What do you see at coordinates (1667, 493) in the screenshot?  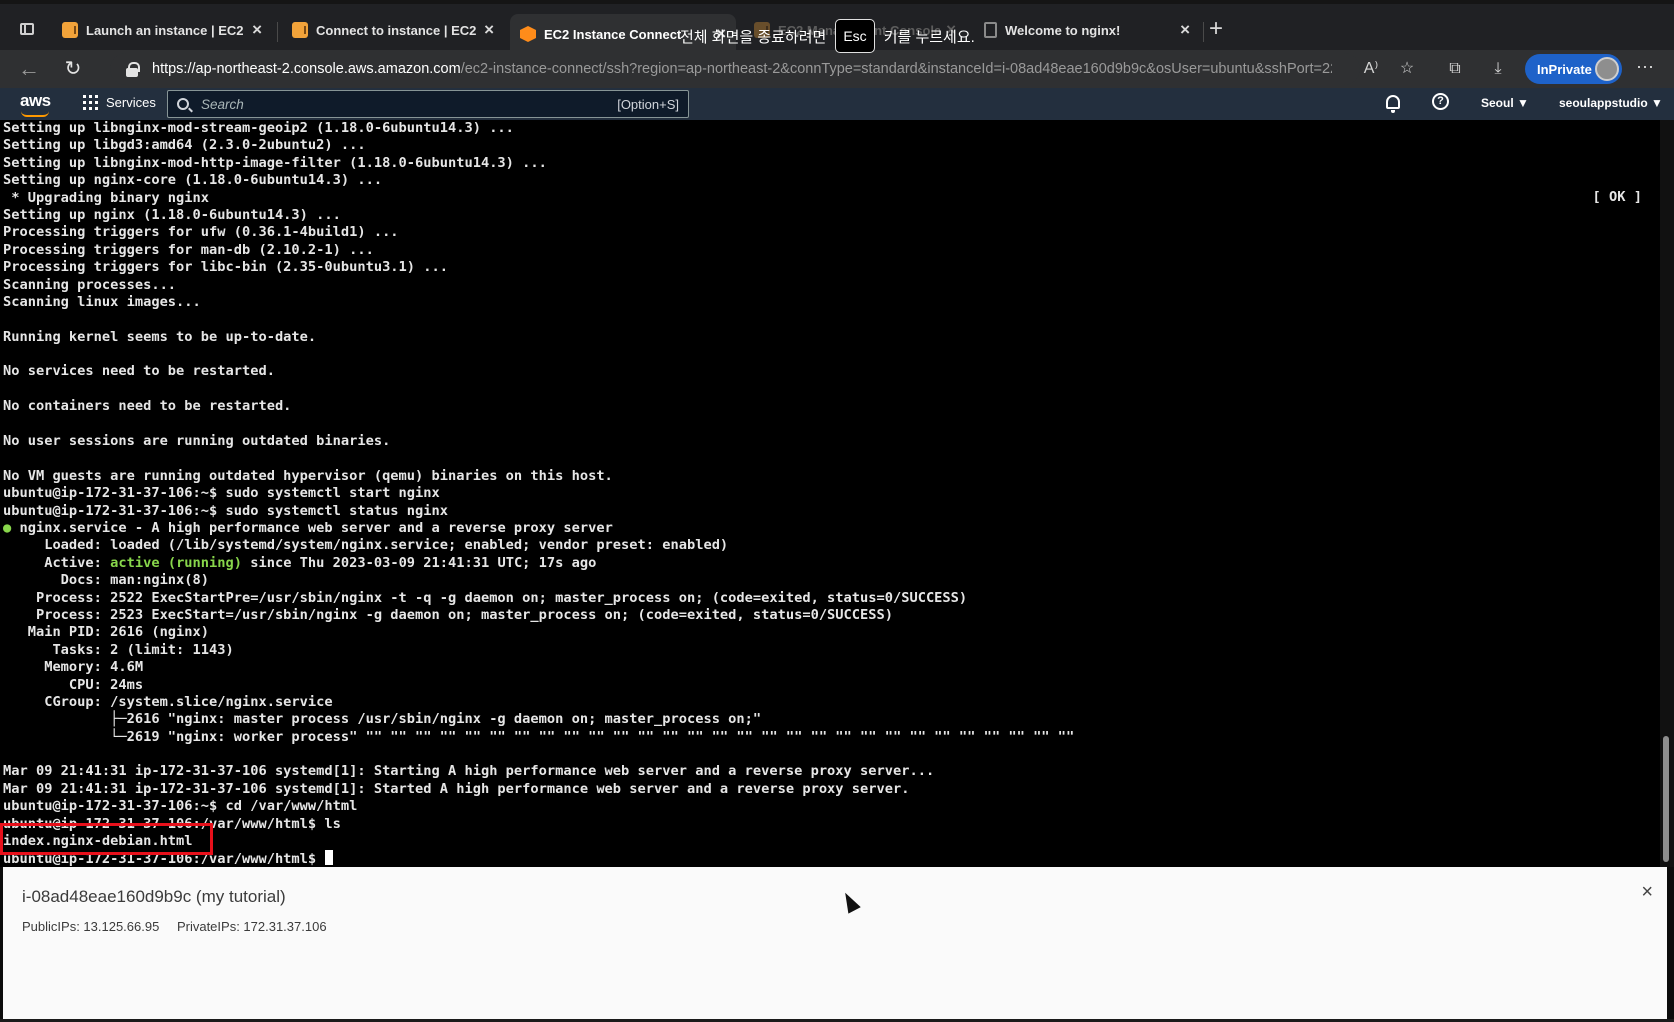 I see `terminal-scrollbar` at bounding box center [1667, 493].